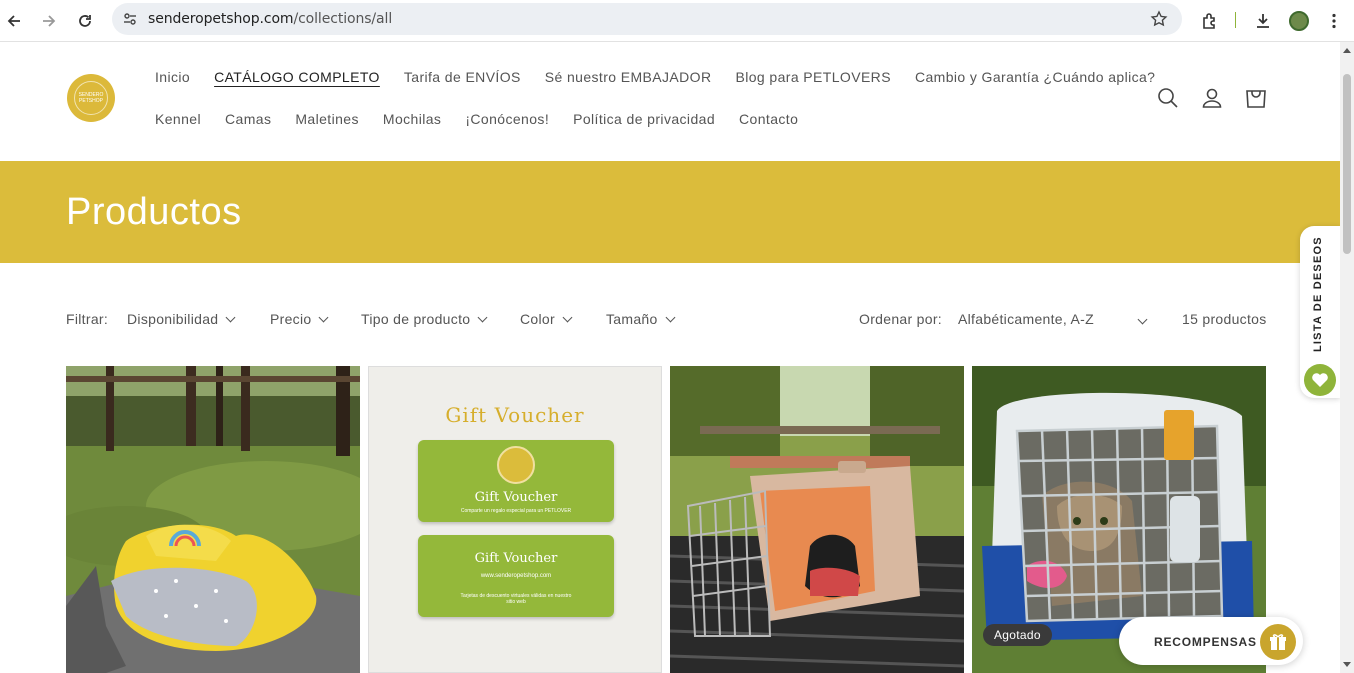  What do you see at coordinates (1159, 21) in the screenshot?
I see `bookmark-star-icon` at bounding box center [1159, 21].